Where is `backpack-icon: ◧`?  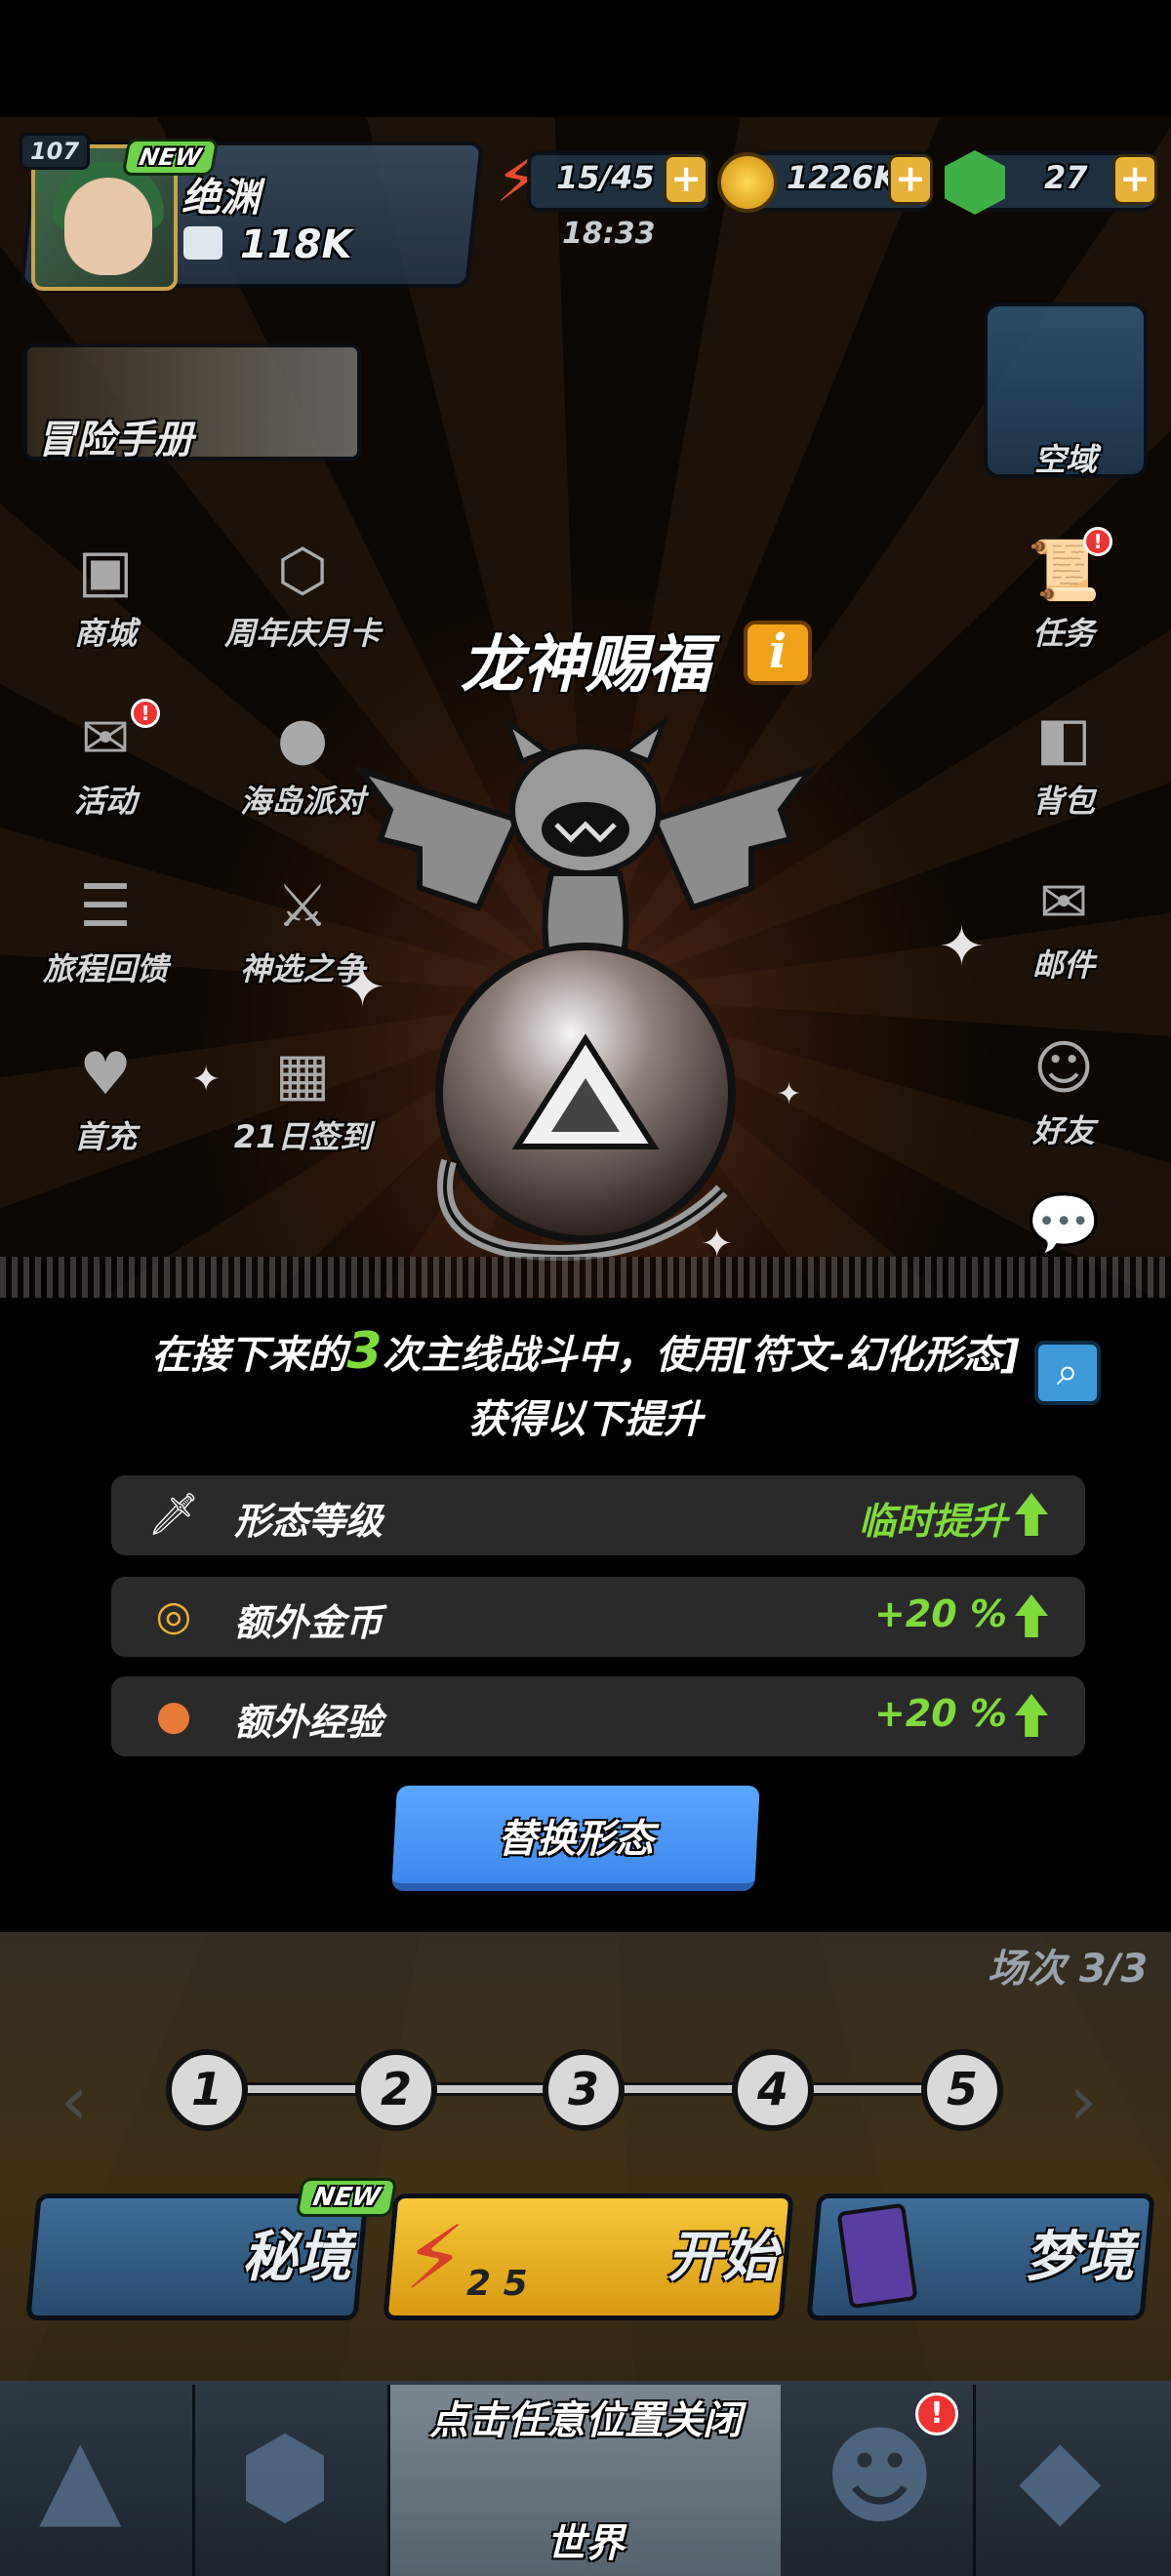
backpack-icon: ◧ is located at coordinates (1063, 738).